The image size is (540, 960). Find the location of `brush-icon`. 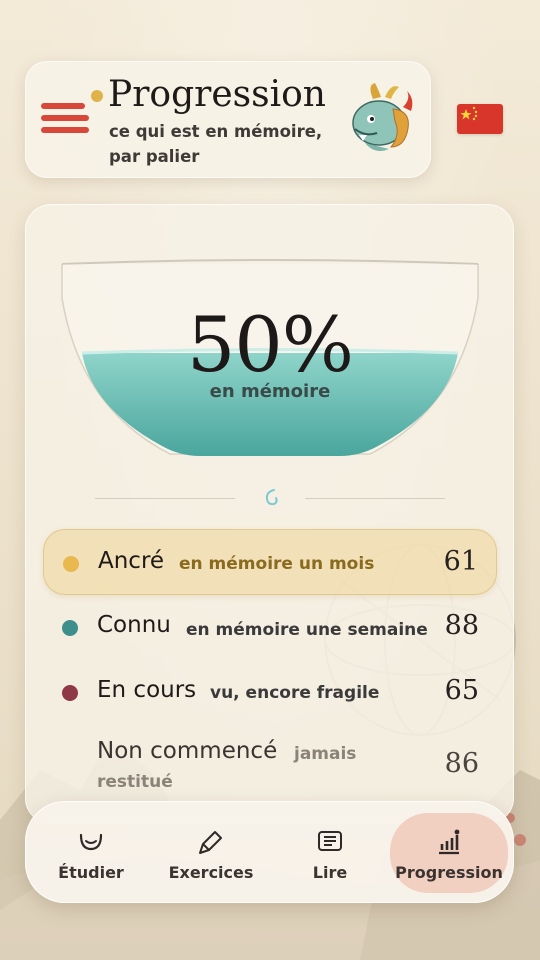

brush-icon is located at coordinates (210, 842).